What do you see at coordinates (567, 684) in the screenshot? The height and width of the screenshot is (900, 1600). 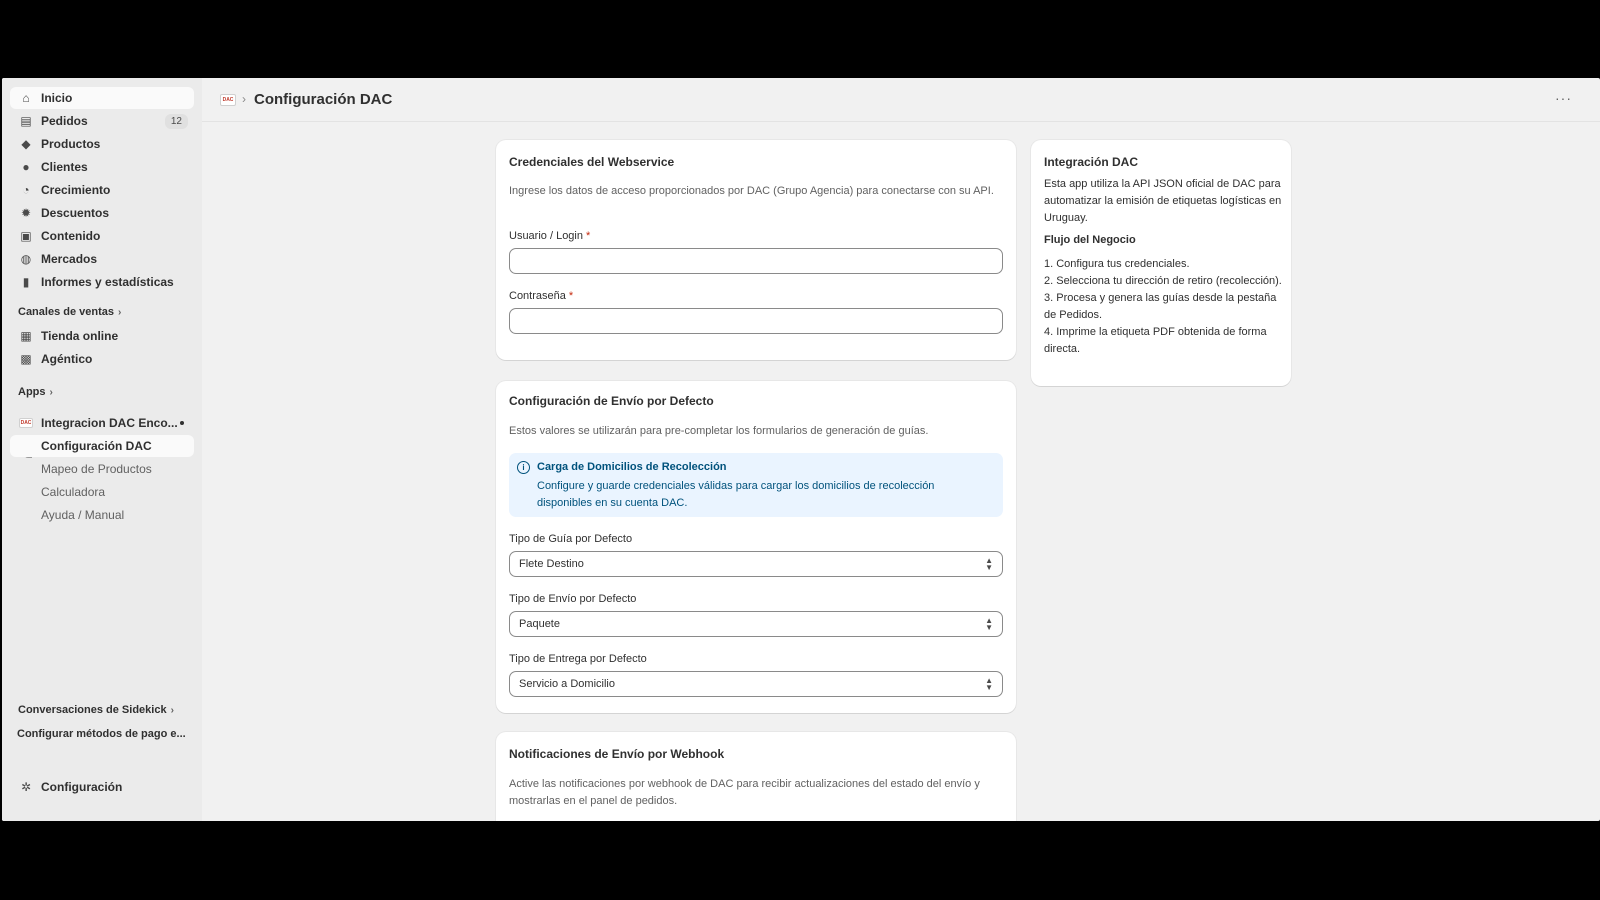 I see `select-value: Servicio a Domicilio` at bounding box center [567, 684].